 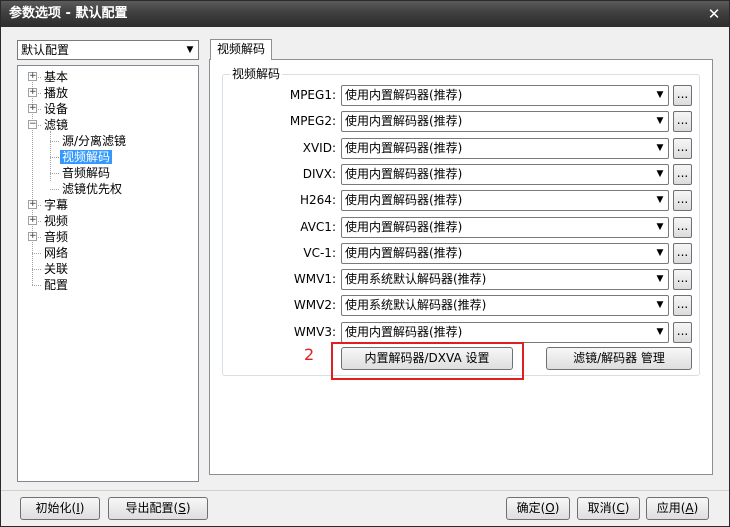 I want to click on tree-item-label: 音频解码, so click(x=86, y=173).